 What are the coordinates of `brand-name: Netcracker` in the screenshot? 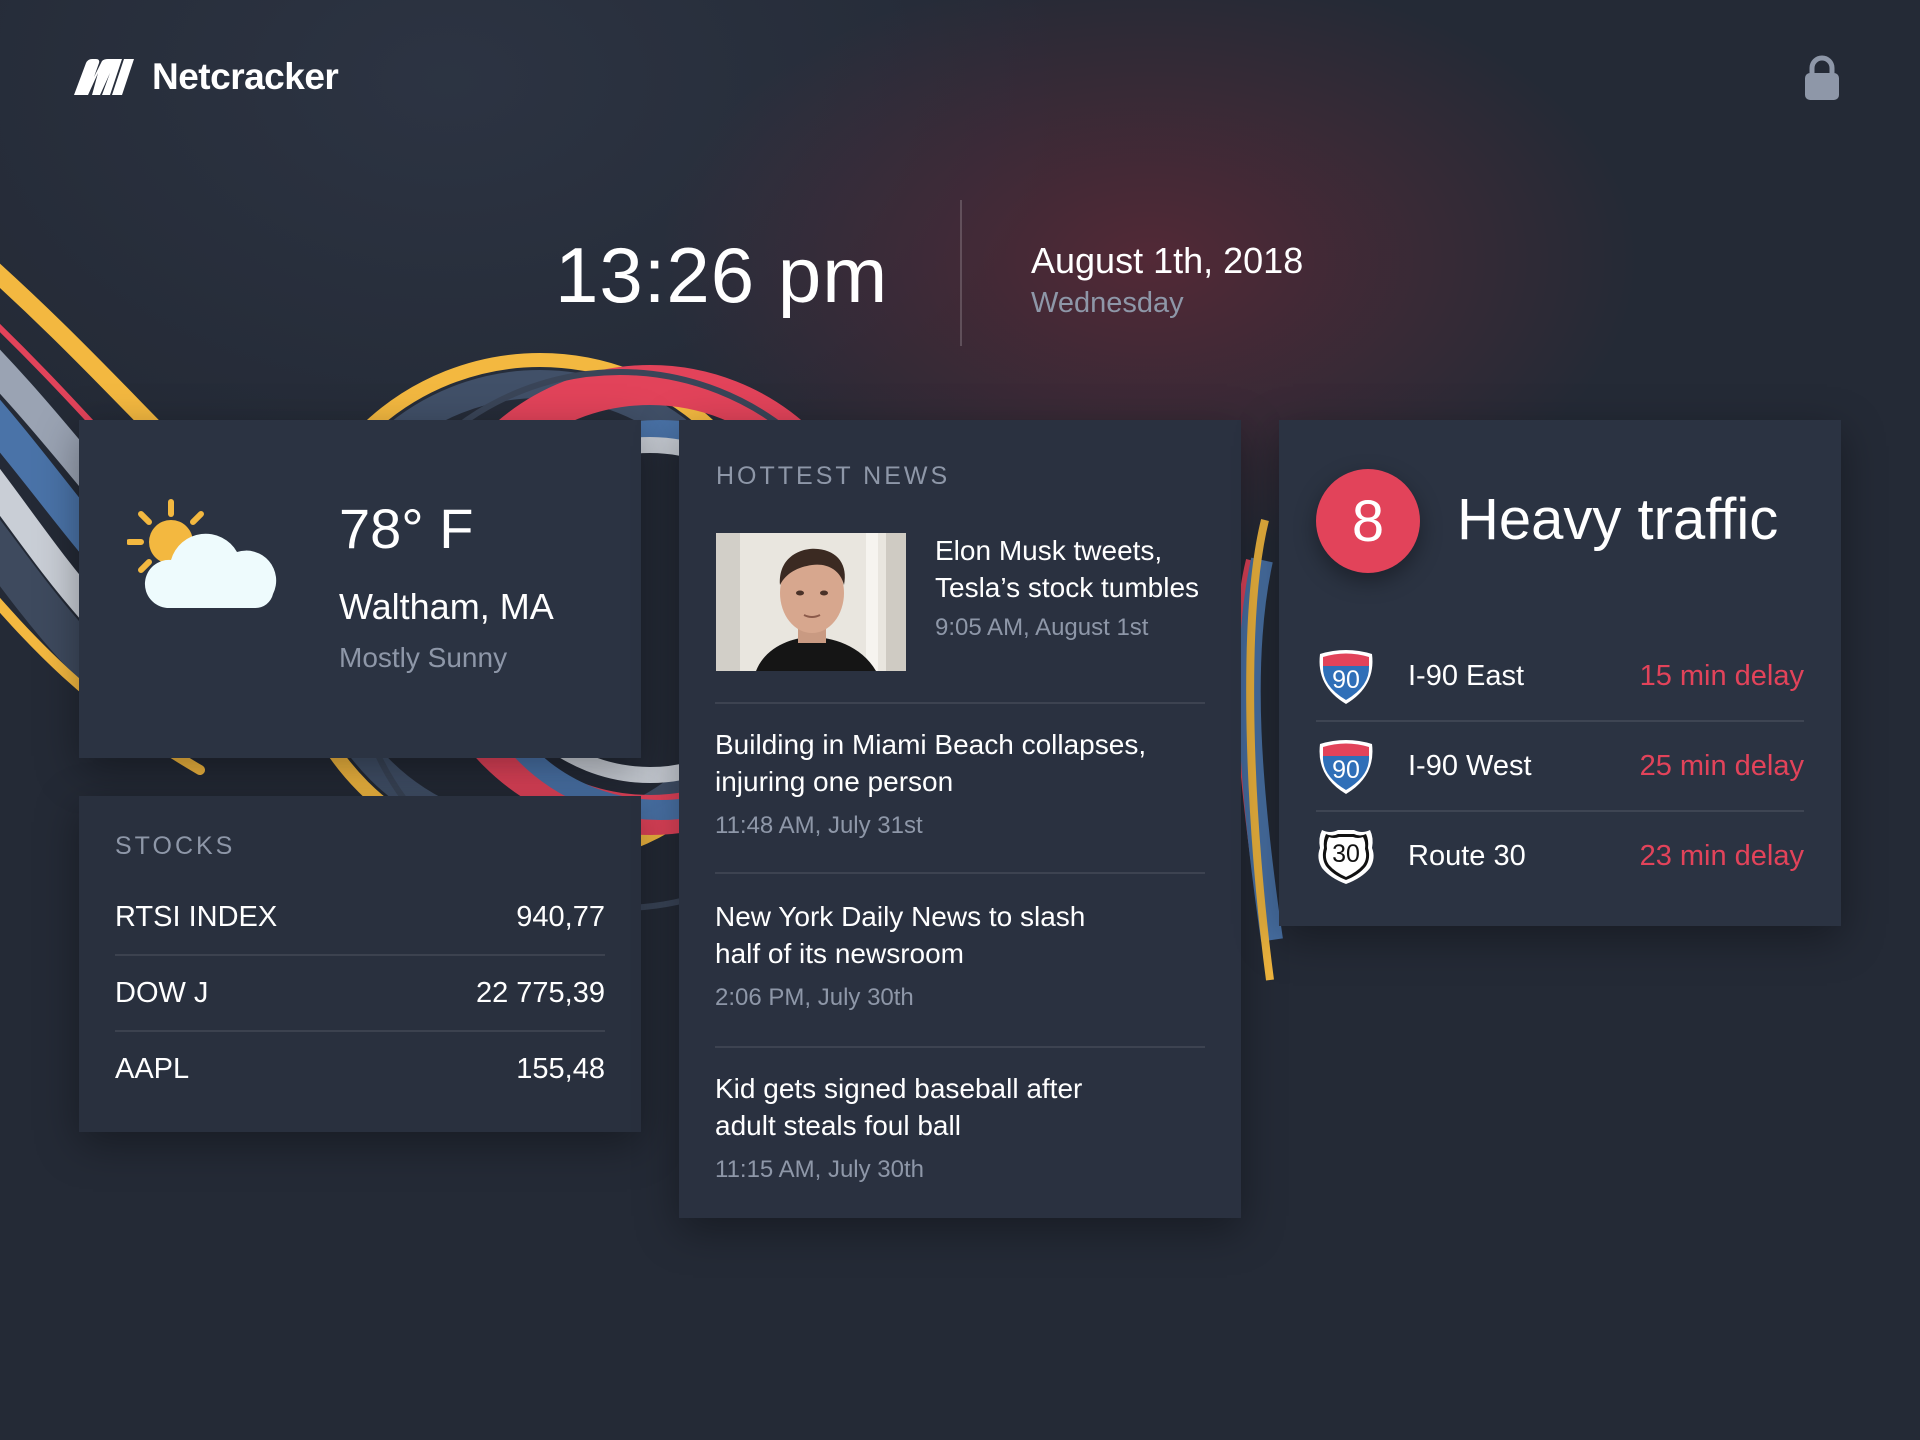 It's located at (245, 76).